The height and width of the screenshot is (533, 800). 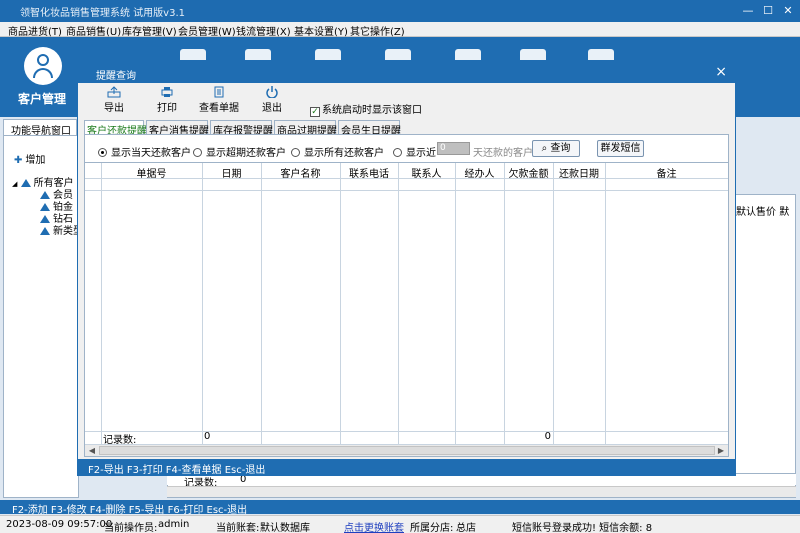 I want to click on status-operator: admin, so click(x=174, y=524).